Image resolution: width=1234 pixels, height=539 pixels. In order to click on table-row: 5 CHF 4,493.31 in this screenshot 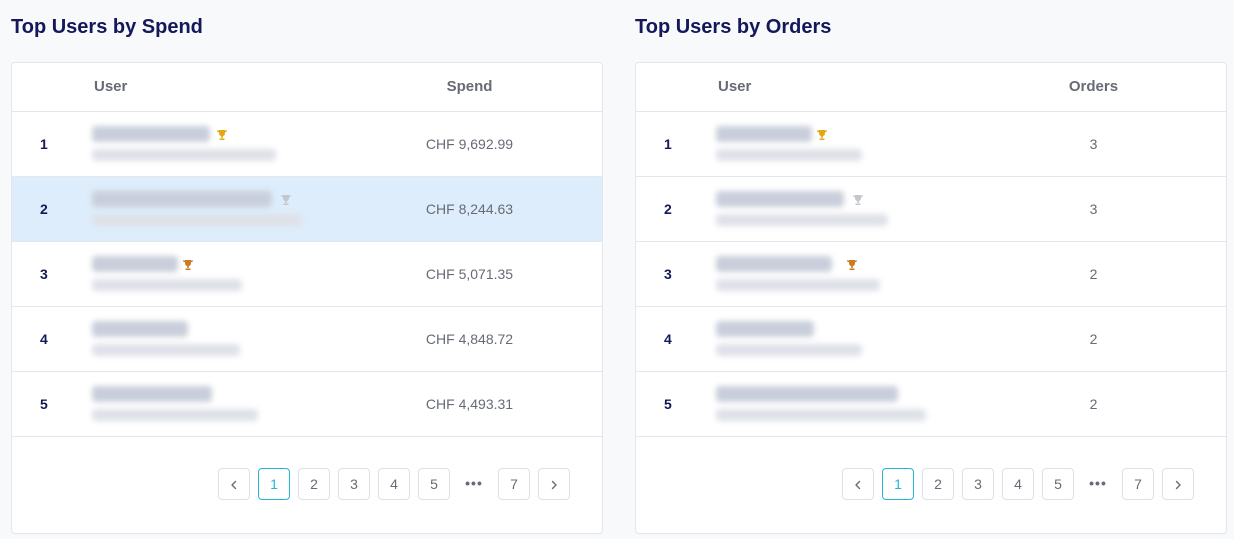, I will do `click(307, 404)`.